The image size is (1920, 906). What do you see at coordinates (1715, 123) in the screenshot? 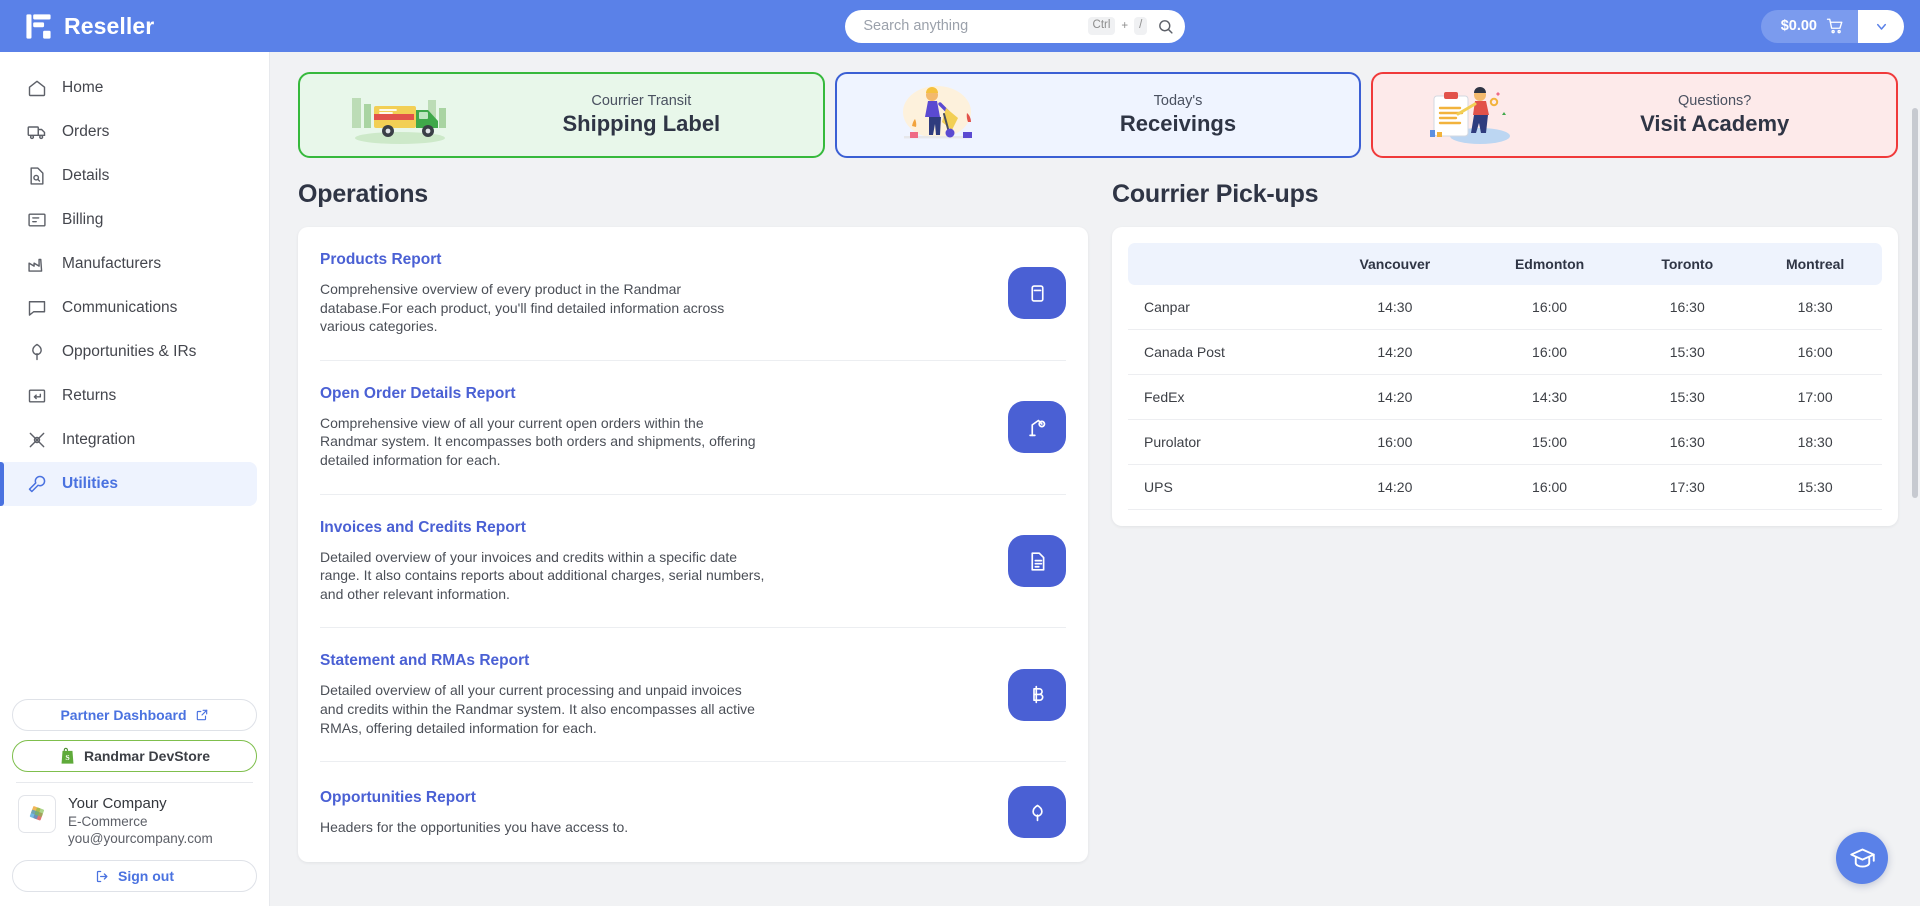
I see `banner-title: Visit Academy` at bounding box center [1715, 123].